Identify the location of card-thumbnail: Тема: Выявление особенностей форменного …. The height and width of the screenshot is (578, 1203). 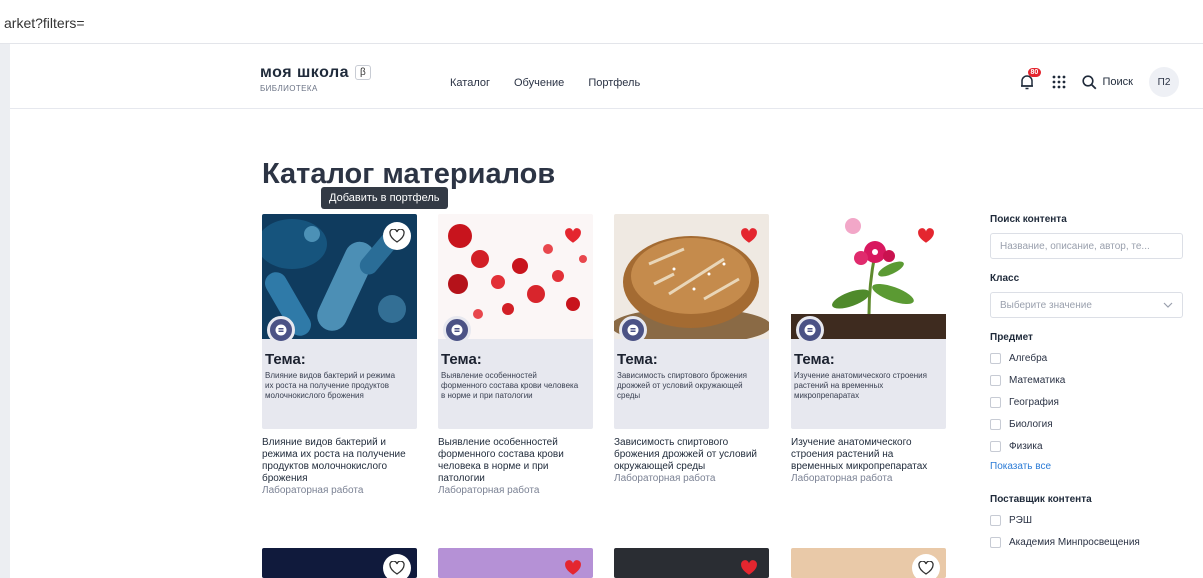
(515, 321).